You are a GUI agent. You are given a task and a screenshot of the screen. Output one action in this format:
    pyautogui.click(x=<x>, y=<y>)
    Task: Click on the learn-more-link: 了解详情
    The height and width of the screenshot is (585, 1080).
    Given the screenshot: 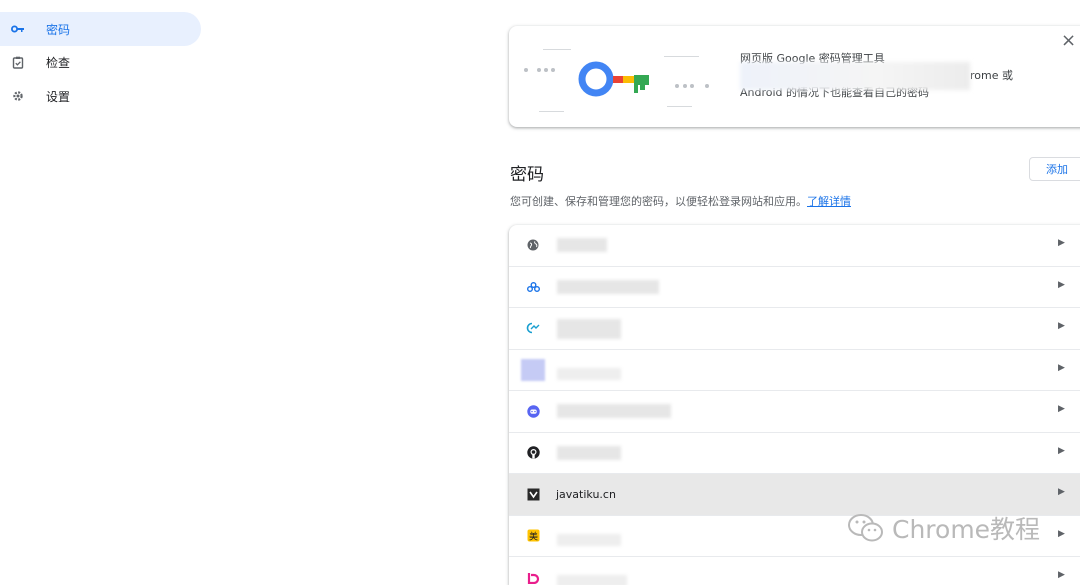 What is the action you would take?
    pyautogui.click(x=829, y=201)
    